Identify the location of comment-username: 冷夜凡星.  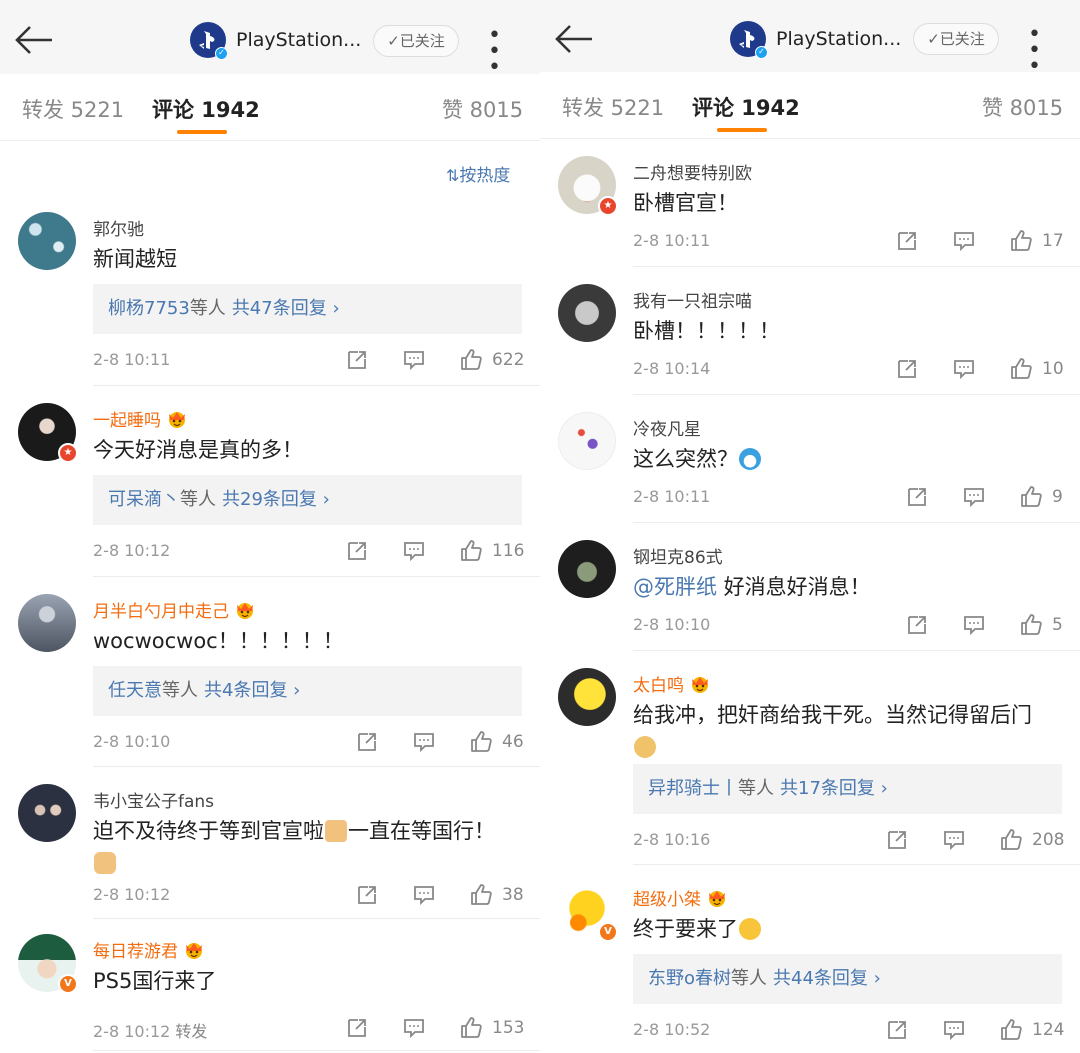
(667, 427).